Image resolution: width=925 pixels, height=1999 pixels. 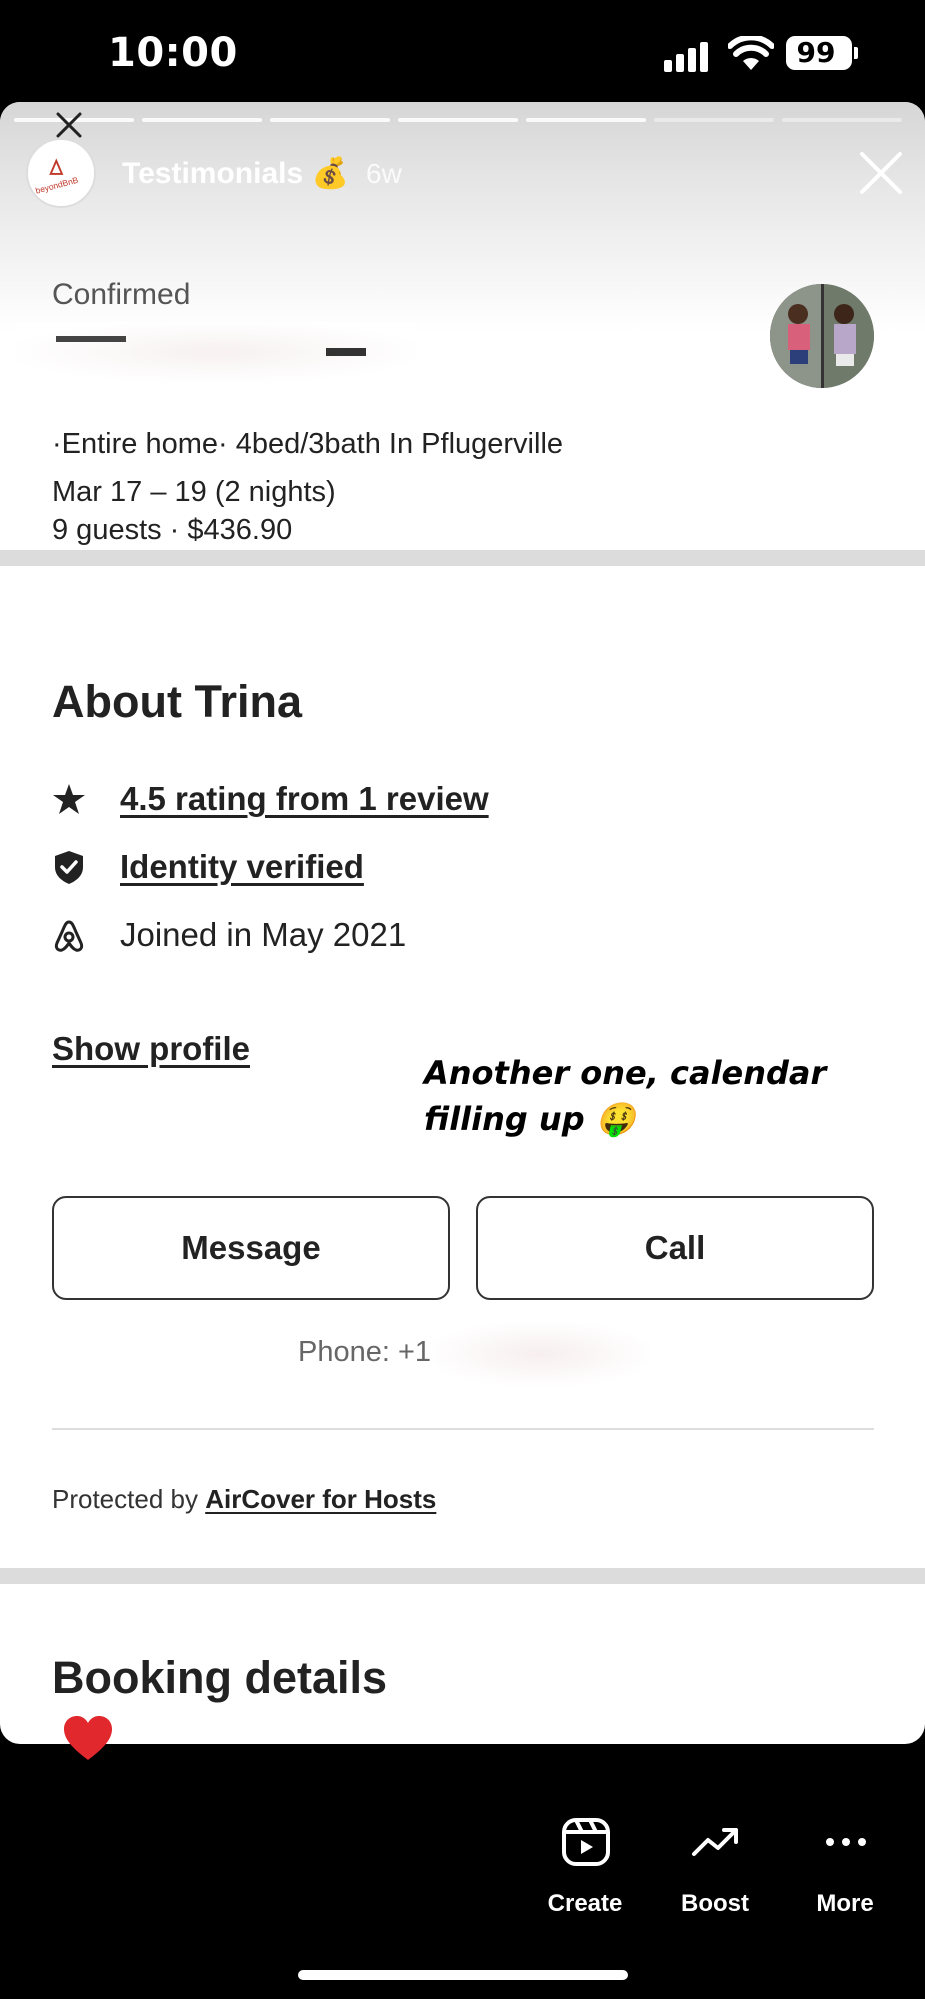 I want to click on call-button: Call, so click(x=675, y=1248).